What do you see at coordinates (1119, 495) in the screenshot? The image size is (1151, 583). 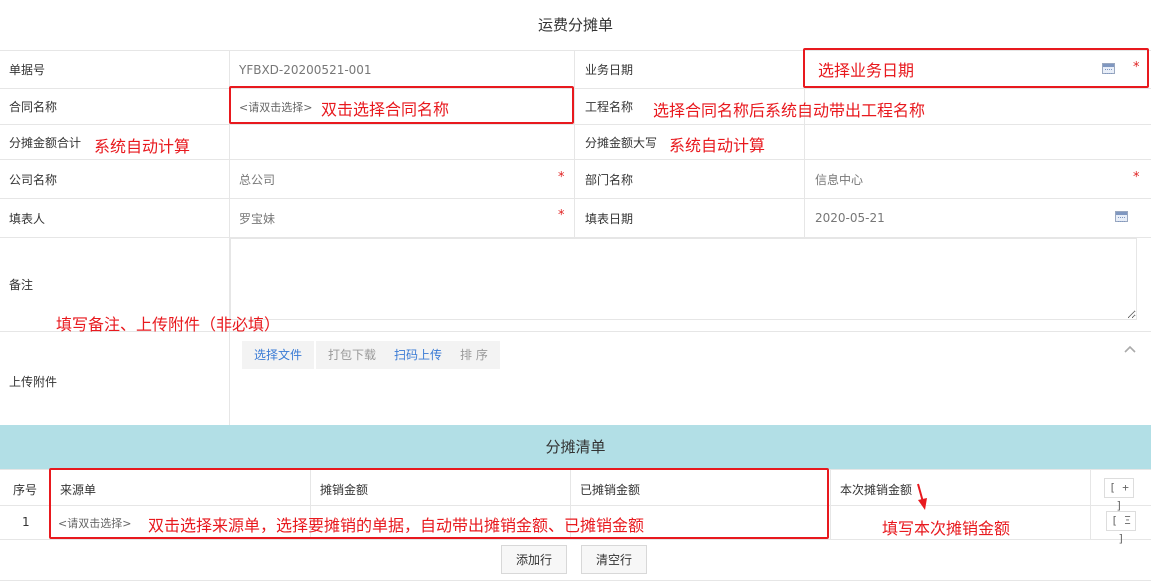 I see `add-row-icon-button: [ + ]` at bounding box center [1119, 495].